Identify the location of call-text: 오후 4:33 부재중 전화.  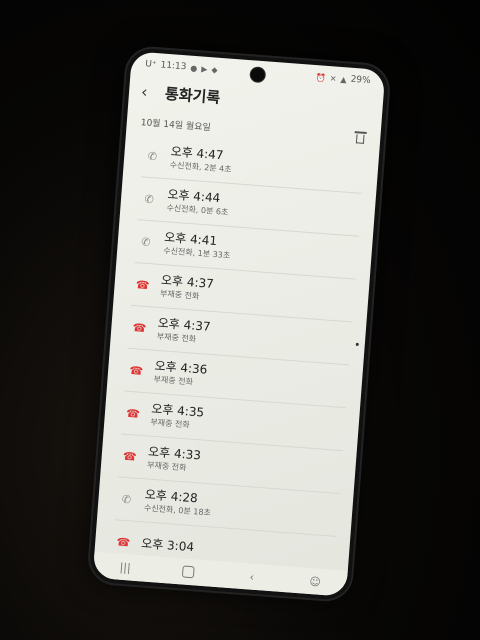
(174, 460).